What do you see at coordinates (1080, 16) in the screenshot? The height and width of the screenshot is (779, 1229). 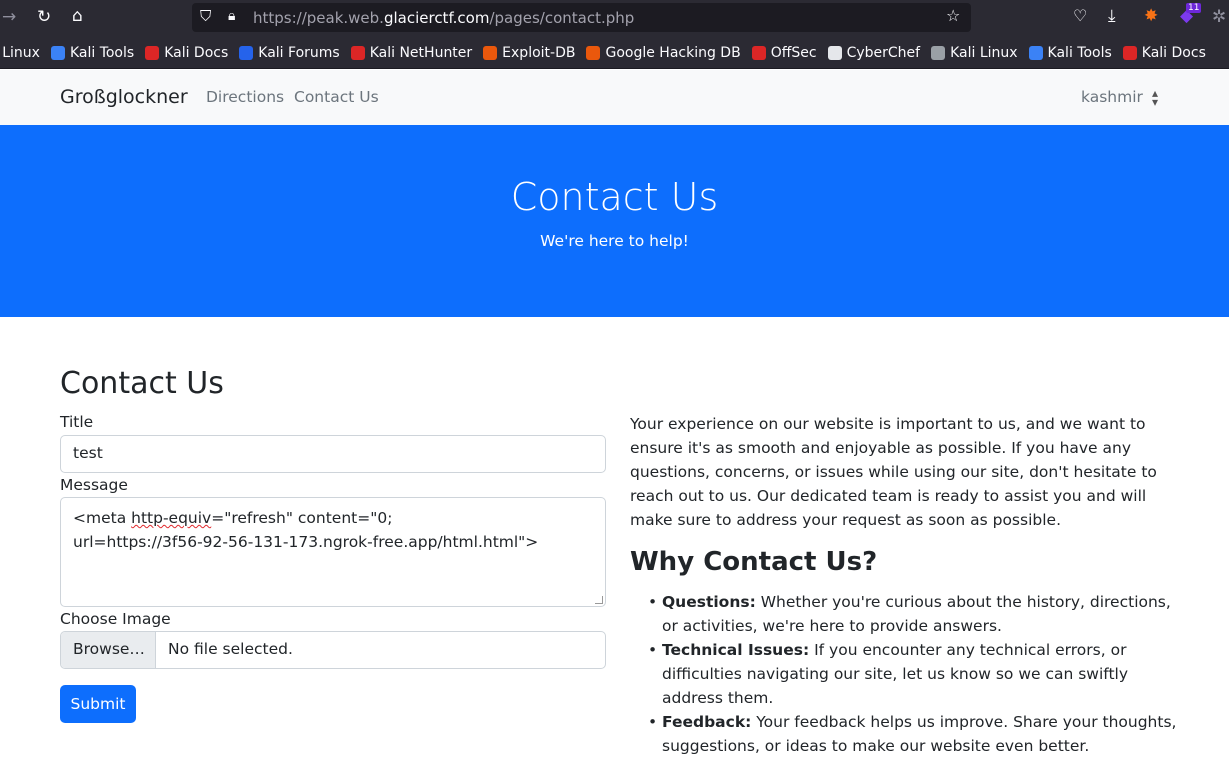 I see `pocket-icon: ♡` at bounding box center [1080, 16].